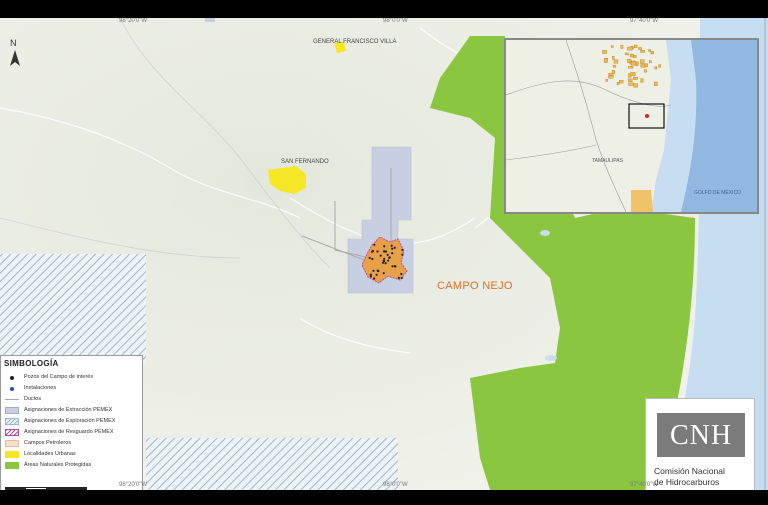 This screenshot has height=505, width=768. Describe the element at coordinates (48, 443) in the screenshot. I see `legend-item-label: Campos Petroleros` at that location.